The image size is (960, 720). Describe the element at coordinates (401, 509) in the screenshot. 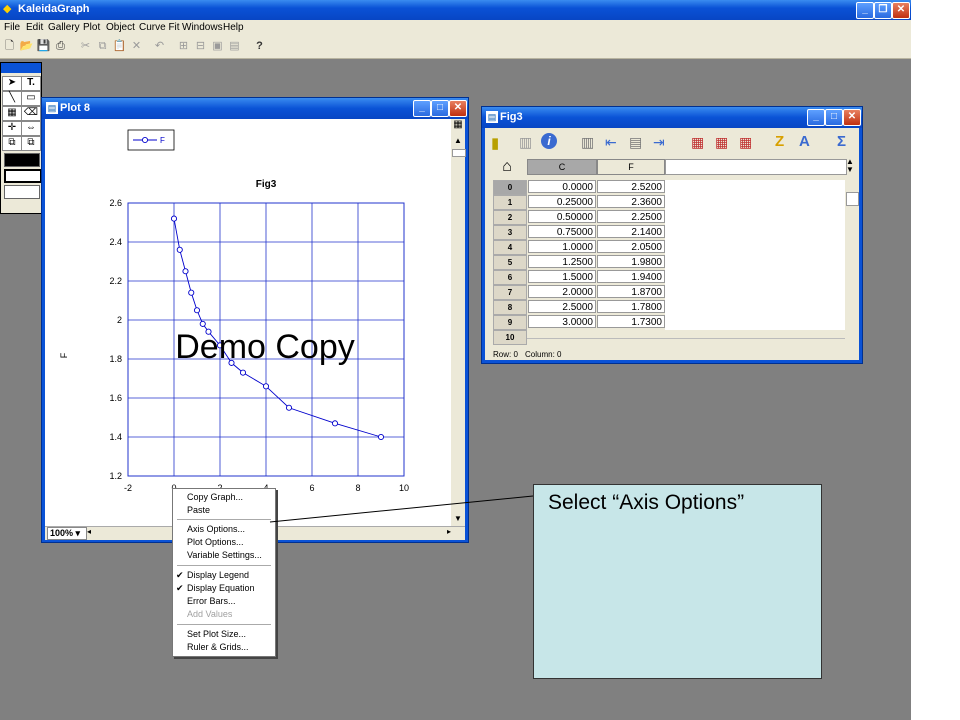

I see `callout-pointer-line` at that location.